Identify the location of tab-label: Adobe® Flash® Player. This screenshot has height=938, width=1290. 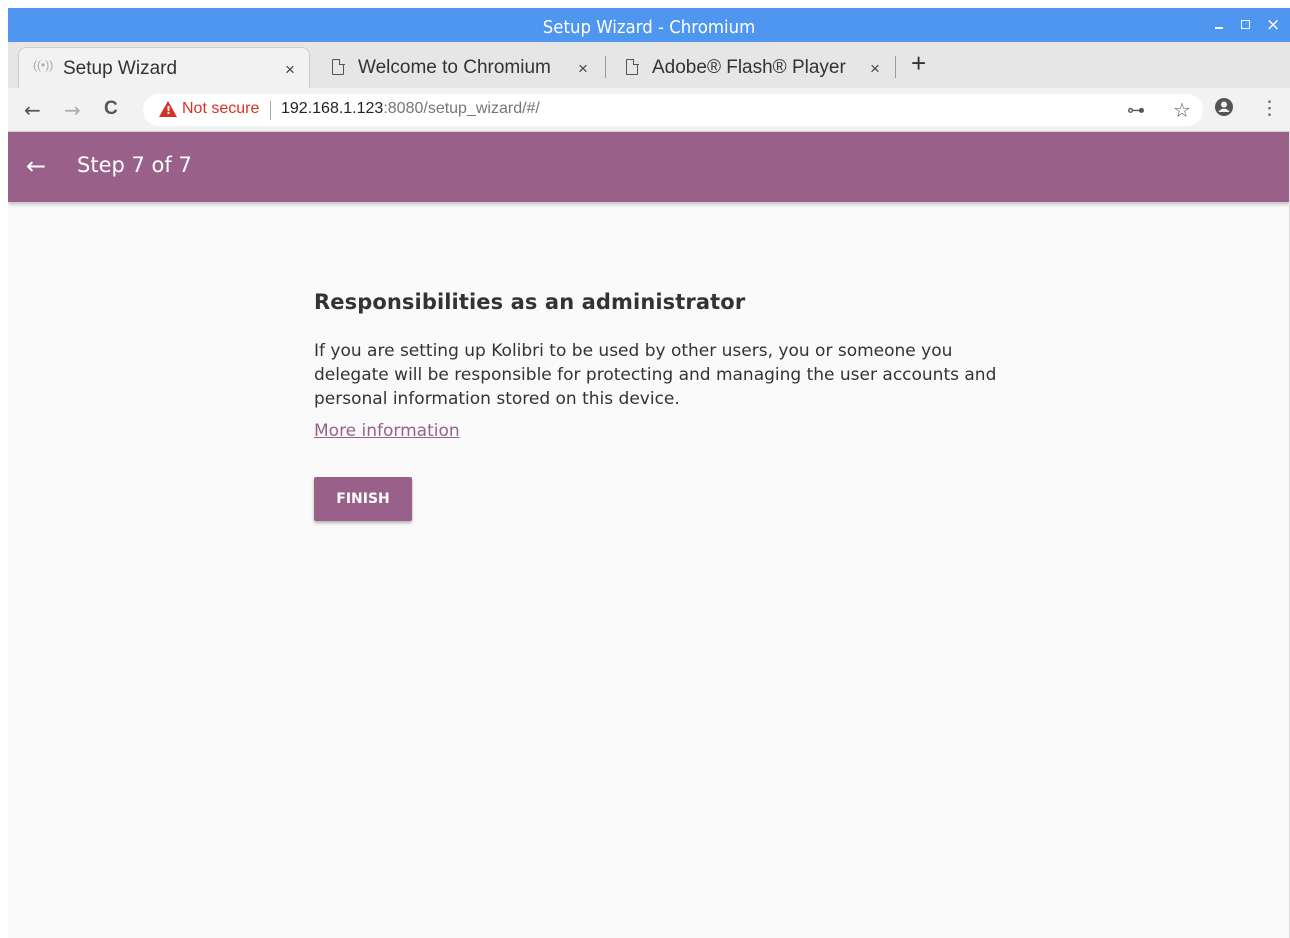
(749, 67).